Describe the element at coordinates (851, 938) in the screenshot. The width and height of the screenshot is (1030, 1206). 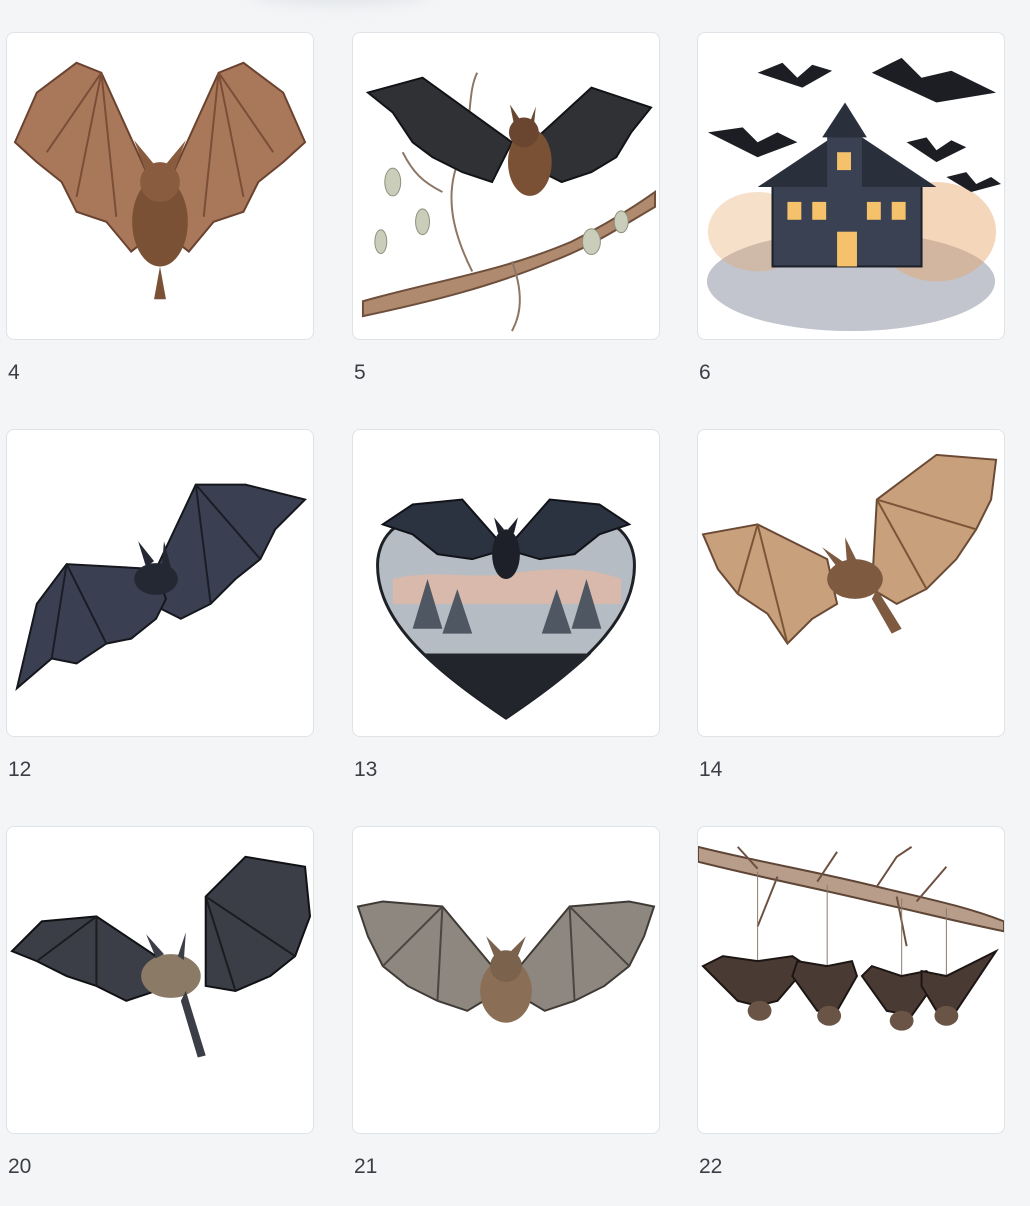
I see `hanging-bats-illustration` at that location.